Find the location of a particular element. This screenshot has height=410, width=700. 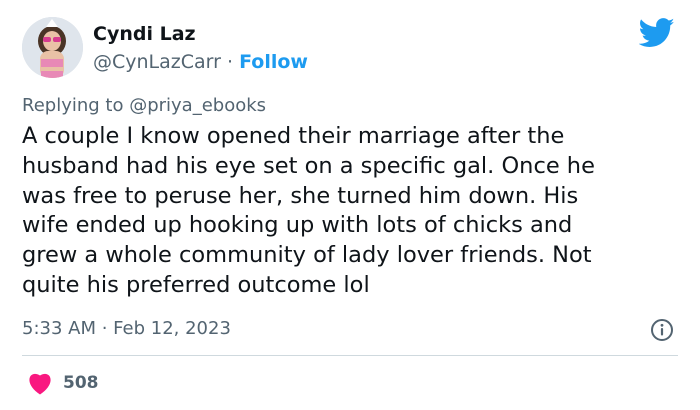

twitter-bird-icon is located at coordinates (657, 33).